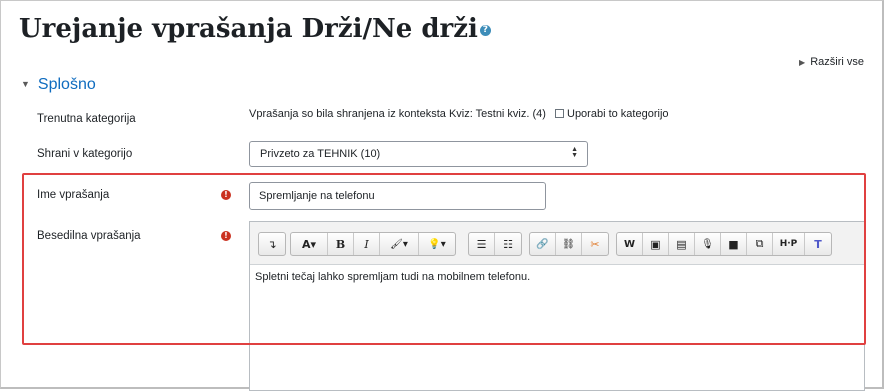  What do you see at coordinates (485, 30) in the screenshot?
I see `help-icon: ?` at bounding box center [485, 30].